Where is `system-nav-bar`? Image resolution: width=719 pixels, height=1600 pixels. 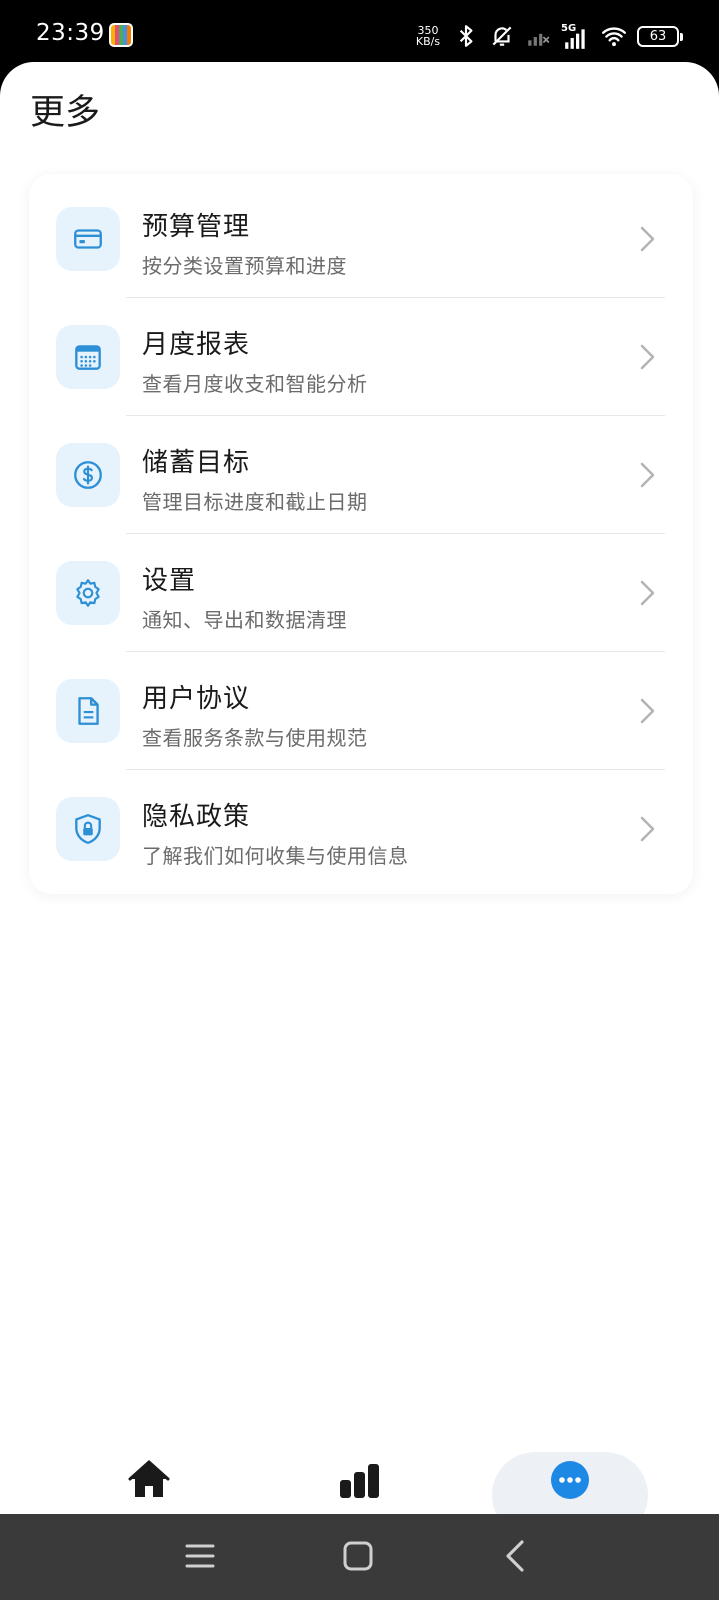
system-nav-bar is located at coordinates (359, 1557).